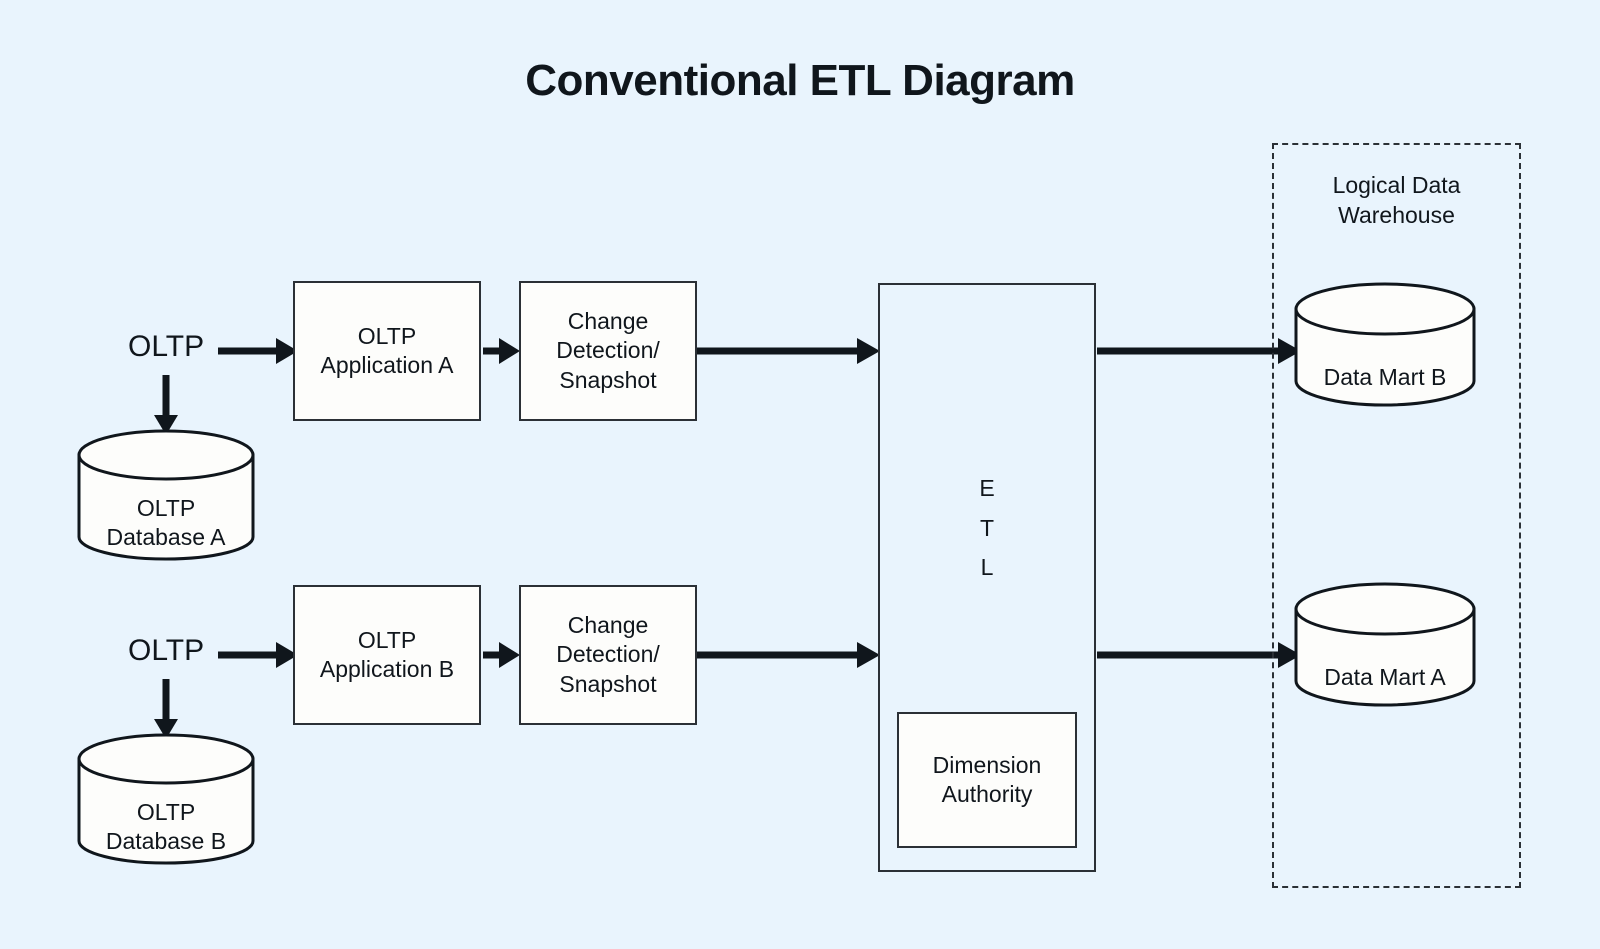 Image resolution: width=1600 pixels, height=949 pixels. What do you see at coordinates (166, 812) in the screenshot?
I see `oltp-database-b-label-line1: OLTP` at bounding box center [166, 812].